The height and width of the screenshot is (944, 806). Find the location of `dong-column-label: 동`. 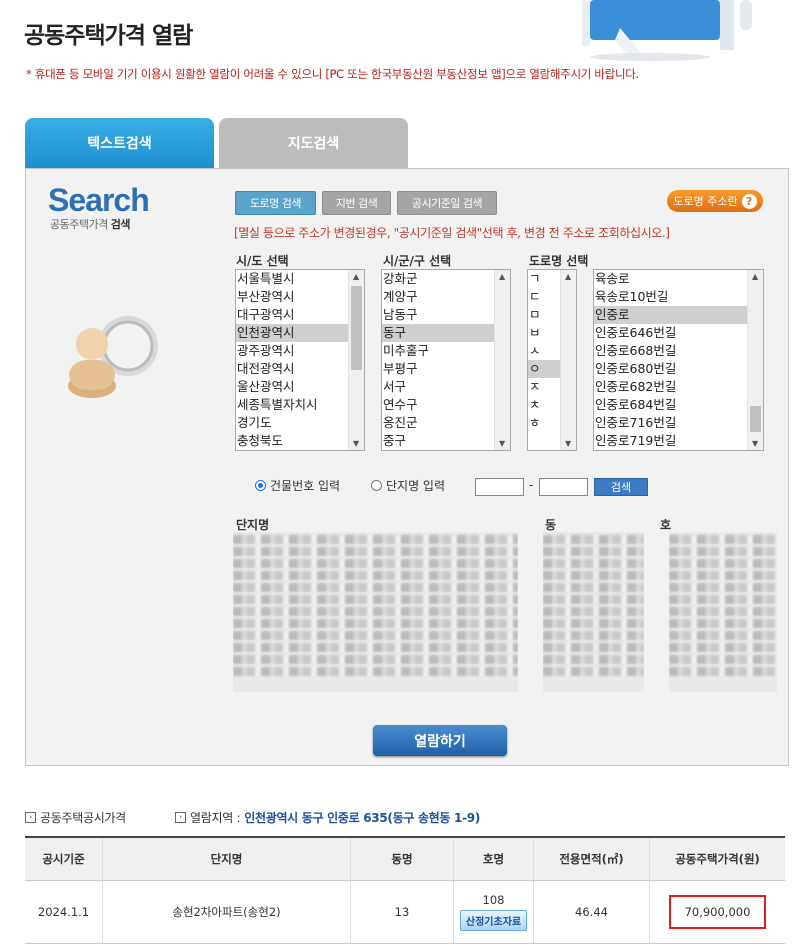

dong-column-label: 동 is located at coordinates (551, 525).